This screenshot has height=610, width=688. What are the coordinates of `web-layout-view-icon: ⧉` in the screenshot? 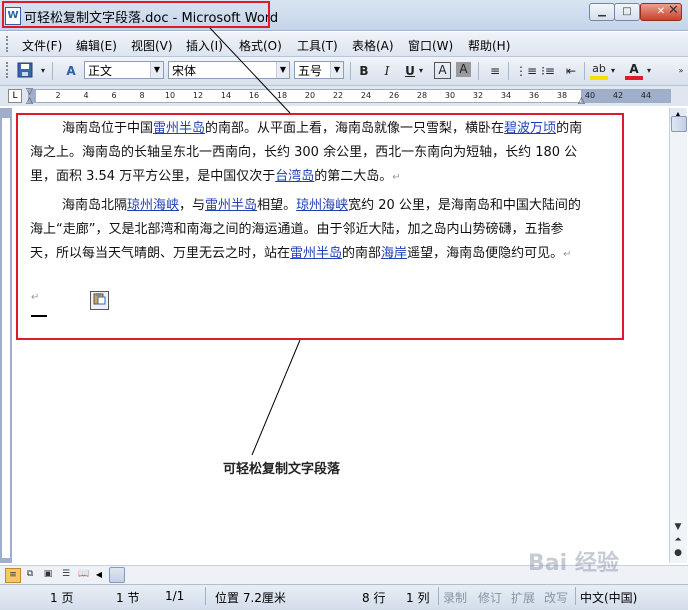 It's located at (30, 574).